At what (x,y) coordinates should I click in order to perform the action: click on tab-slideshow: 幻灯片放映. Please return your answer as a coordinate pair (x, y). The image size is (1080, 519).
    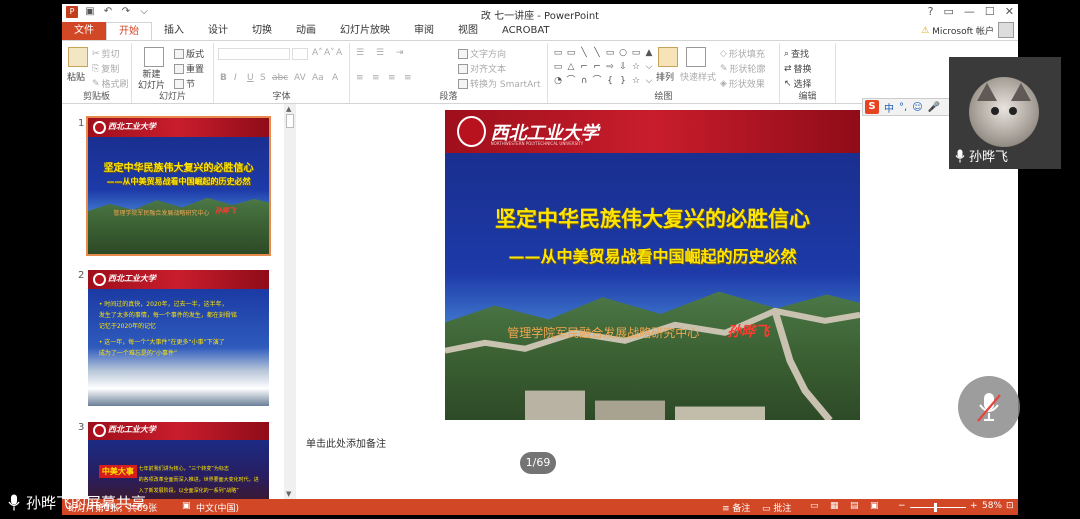
    Looking at the image, I should click on (365, 31).